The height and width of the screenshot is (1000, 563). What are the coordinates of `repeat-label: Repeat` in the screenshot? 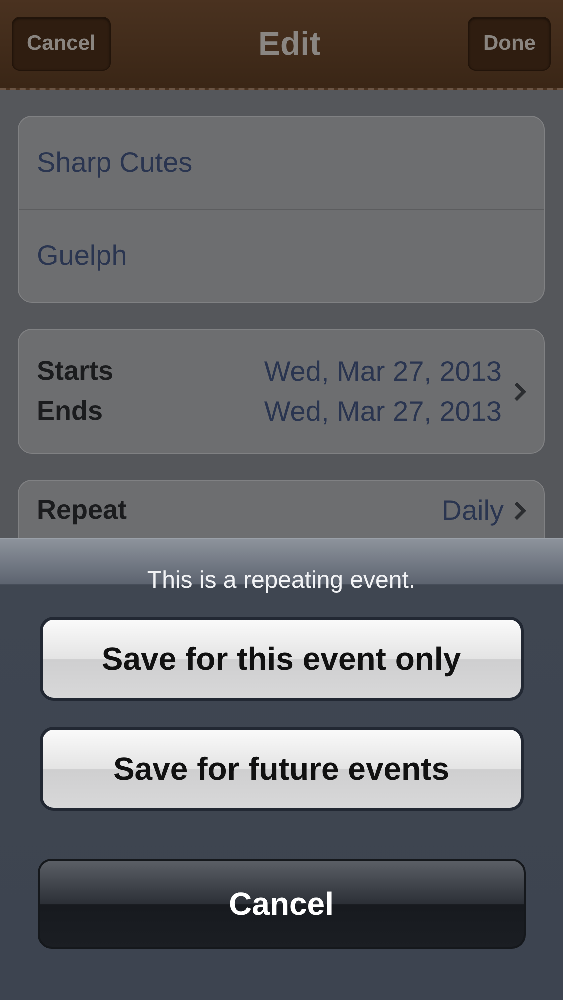 It's located at (82, 510).